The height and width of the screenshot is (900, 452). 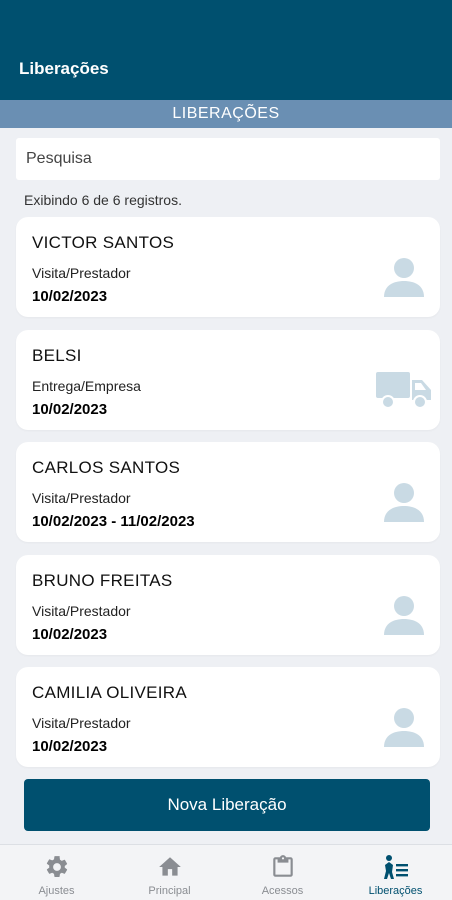 What do you see at coordinates (106, 467) in the screenshot?
I see `release-name: CARLOS SANTOS` at bounding box center [106, 467].